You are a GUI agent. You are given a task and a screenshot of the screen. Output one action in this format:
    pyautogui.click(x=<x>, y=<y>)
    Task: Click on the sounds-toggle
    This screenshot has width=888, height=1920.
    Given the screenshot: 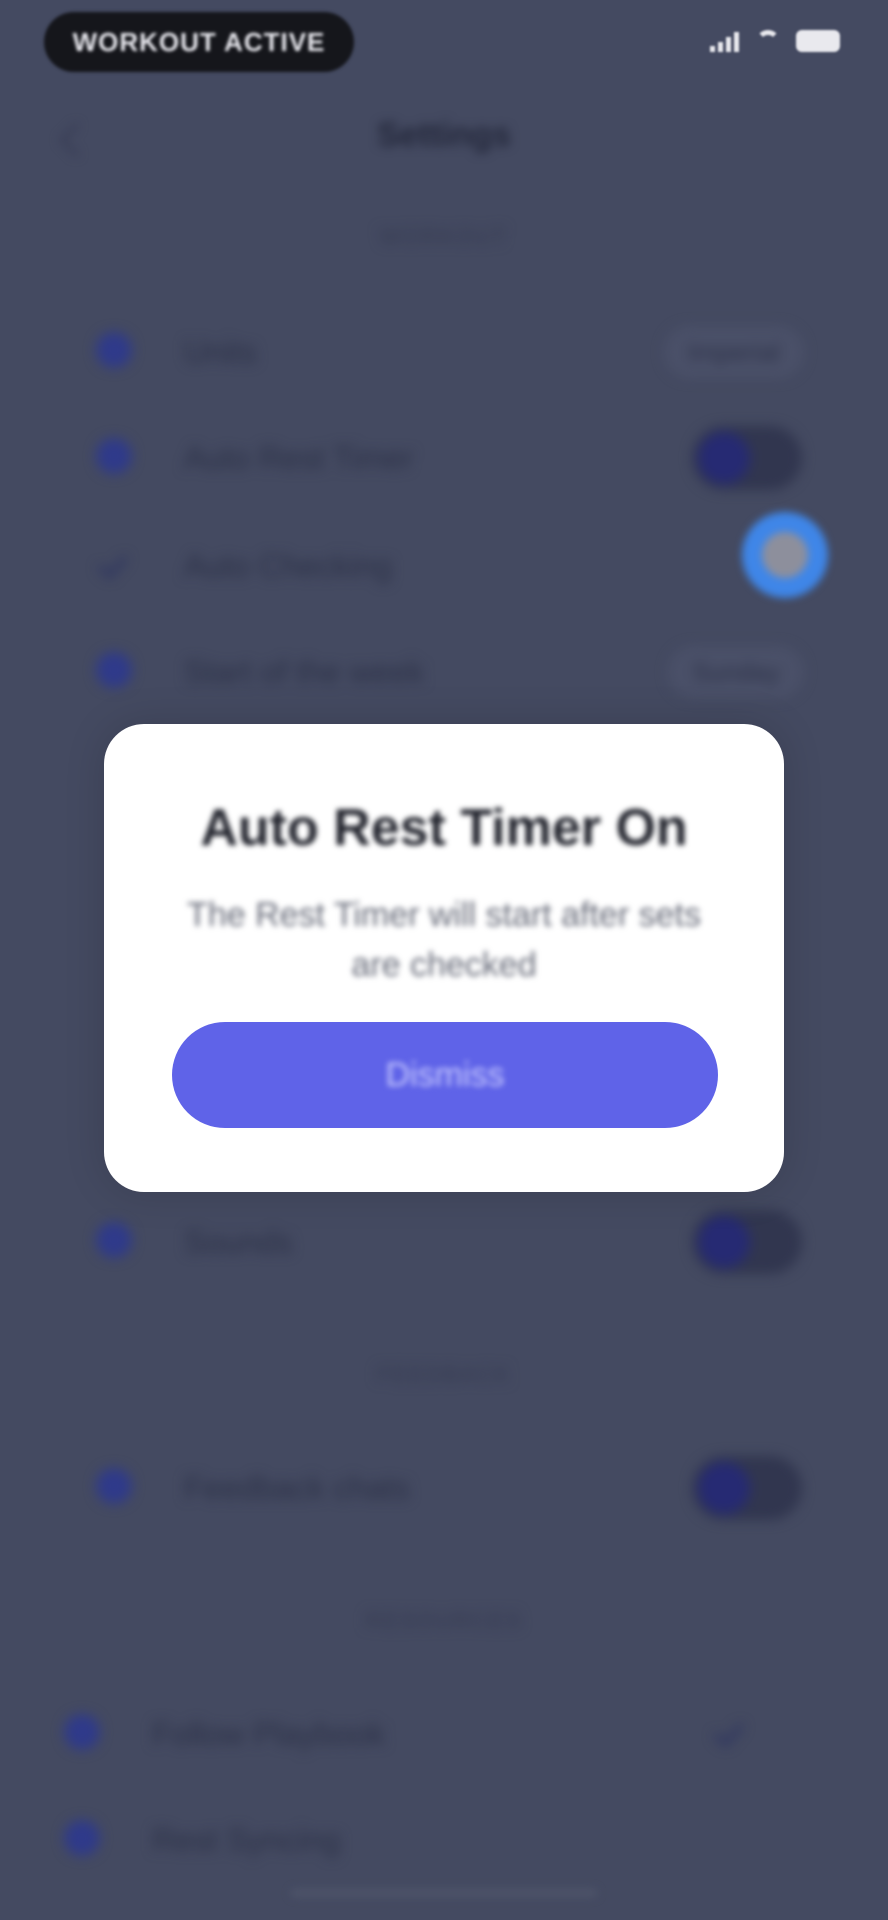 What is the action you would take?
    pyautogui.click(x=747, y=1242)
    